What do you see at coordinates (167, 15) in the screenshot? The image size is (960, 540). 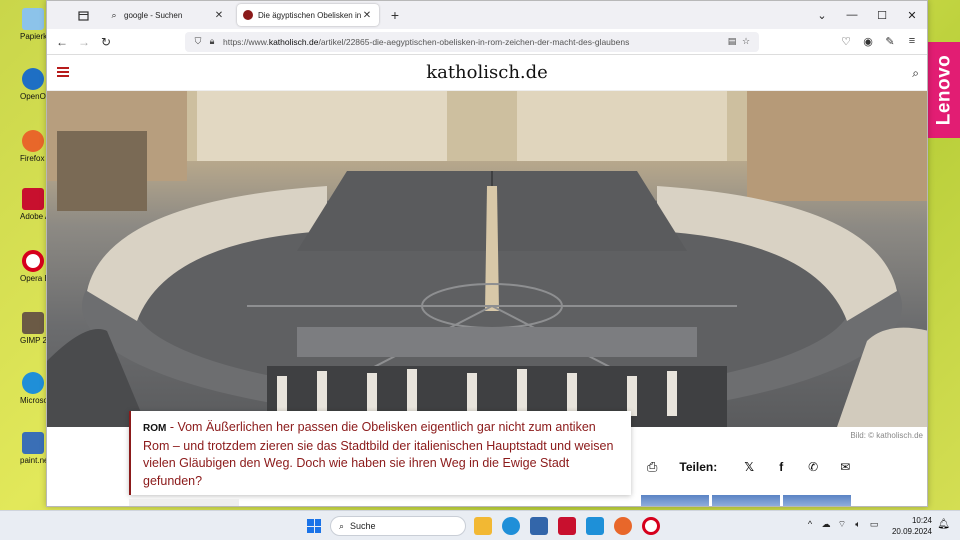 I see `tab-google: ⌕ google - Suchen ✕` at bounding box center [167, 15].